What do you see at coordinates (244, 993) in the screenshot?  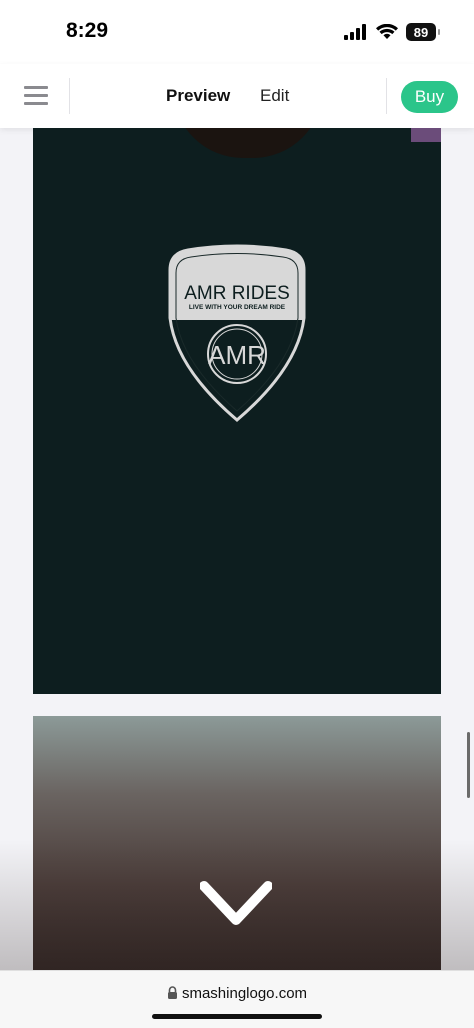 I see `url-text: smashinglogo.com` at bounding box center [244, 993].